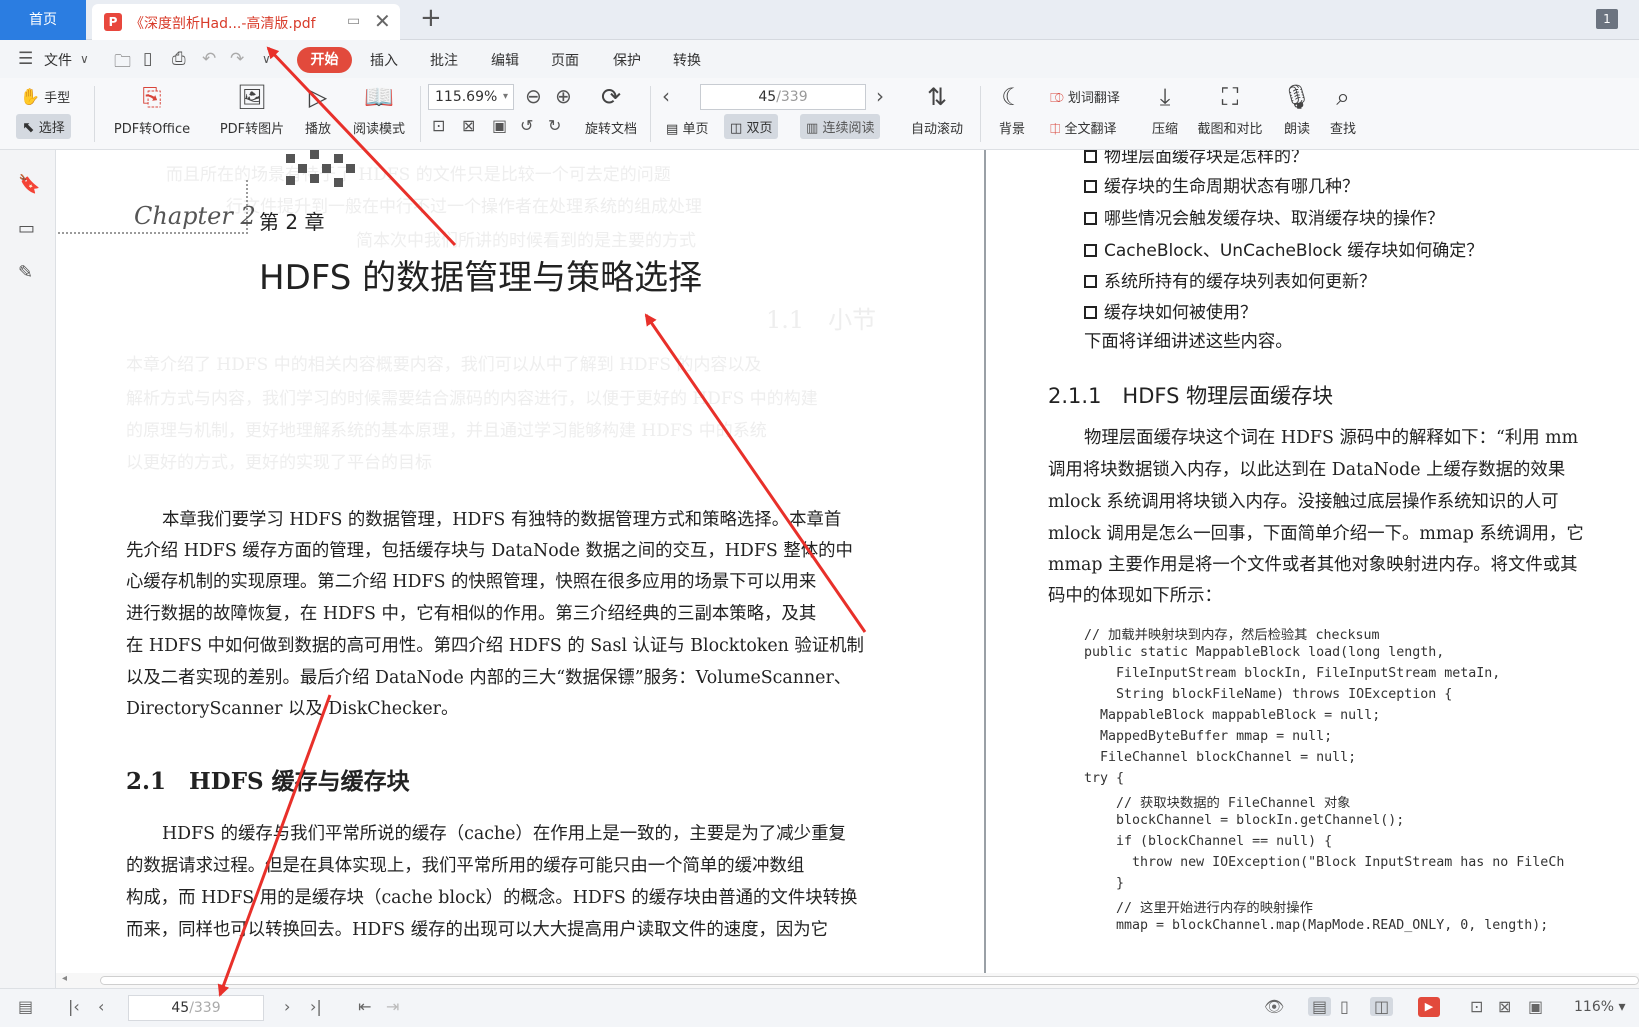 The height and width of the screenshot is (1027, 1639). What do you see at coordinates (526, 125) in the screenshot?
I see `rotate-left-icon: ↺` at bounding box center [526, 125].